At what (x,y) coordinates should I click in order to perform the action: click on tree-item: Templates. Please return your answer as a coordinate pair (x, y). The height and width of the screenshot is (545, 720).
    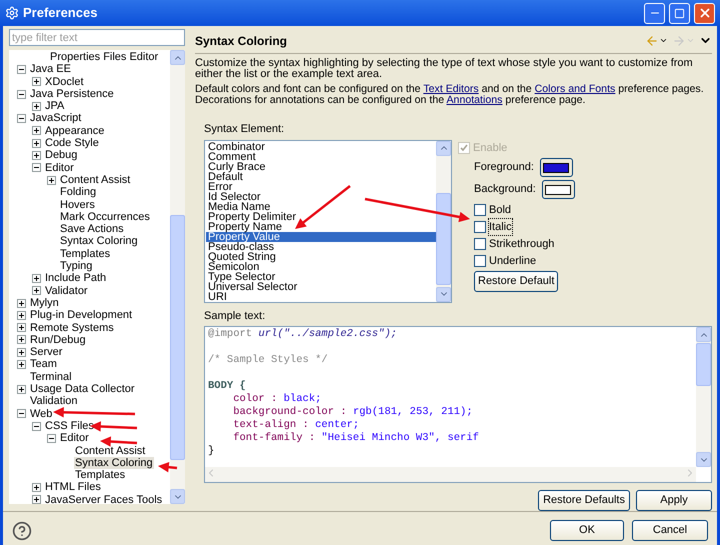
    Looking at the image, I should click on (100, 475).